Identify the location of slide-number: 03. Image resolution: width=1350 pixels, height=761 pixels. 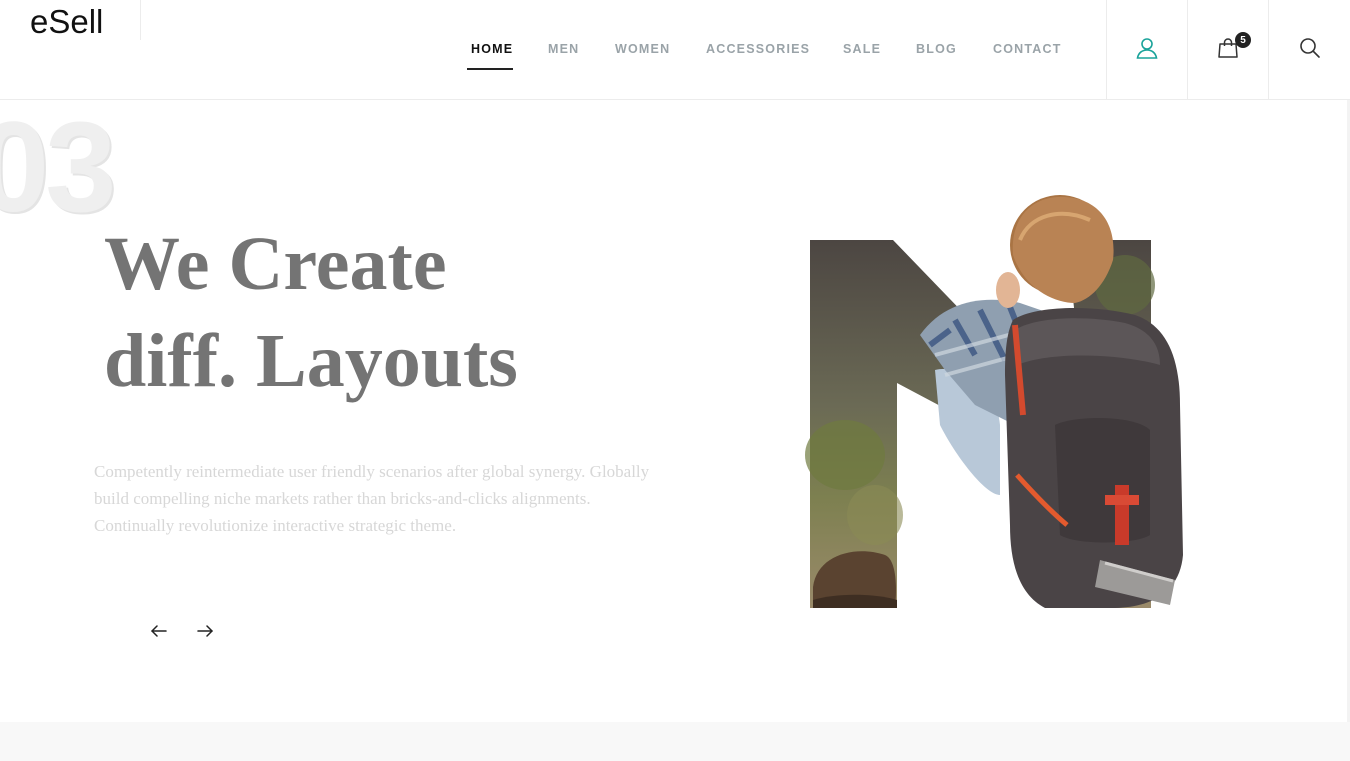
(58, 167).